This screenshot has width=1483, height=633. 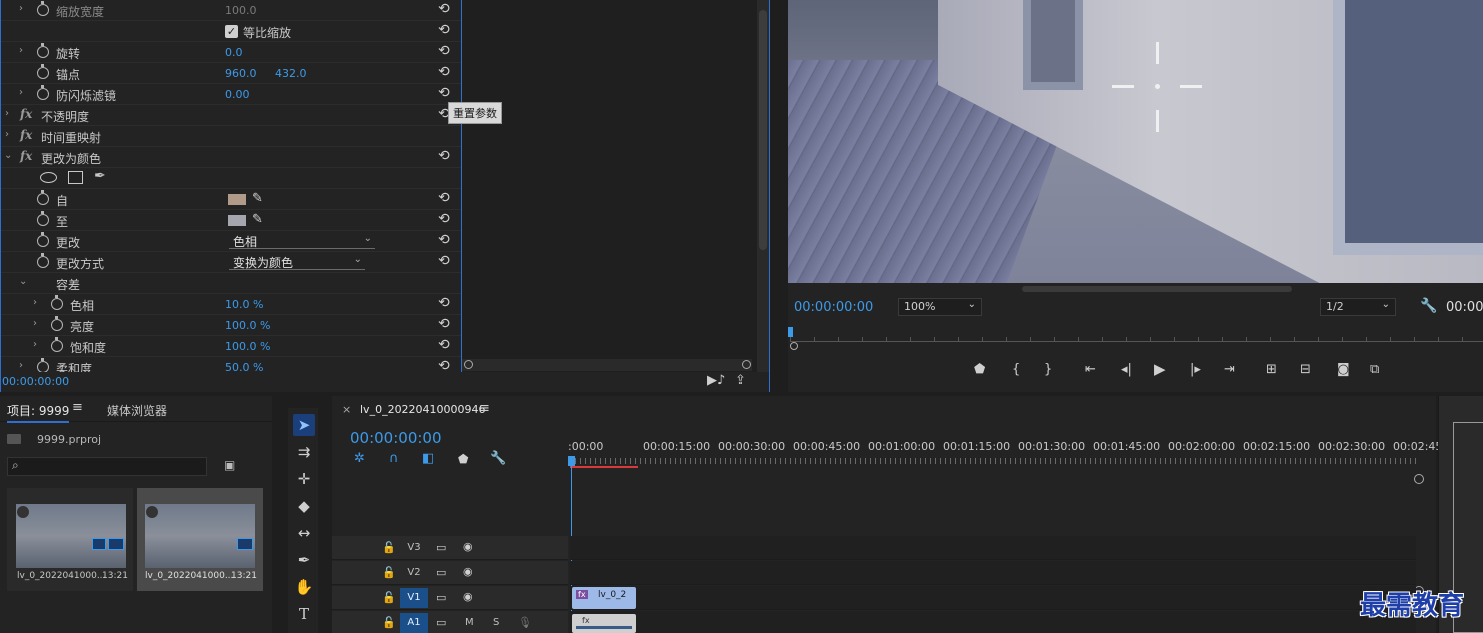 I want to click on property-value: 100.0, so click(x=241, y=10).